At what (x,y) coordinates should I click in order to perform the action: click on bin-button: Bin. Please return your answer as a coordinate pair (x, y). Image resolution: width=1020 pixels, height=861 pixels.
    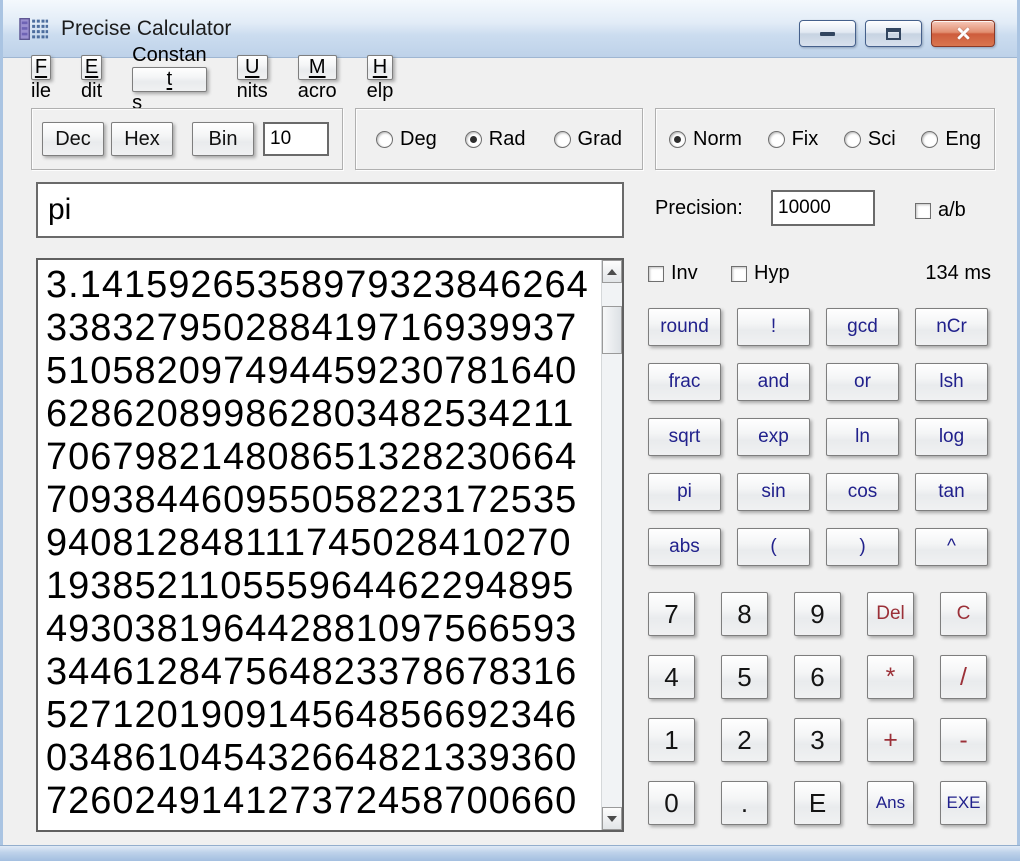
    Looking at the image, I should click on (223, 139).